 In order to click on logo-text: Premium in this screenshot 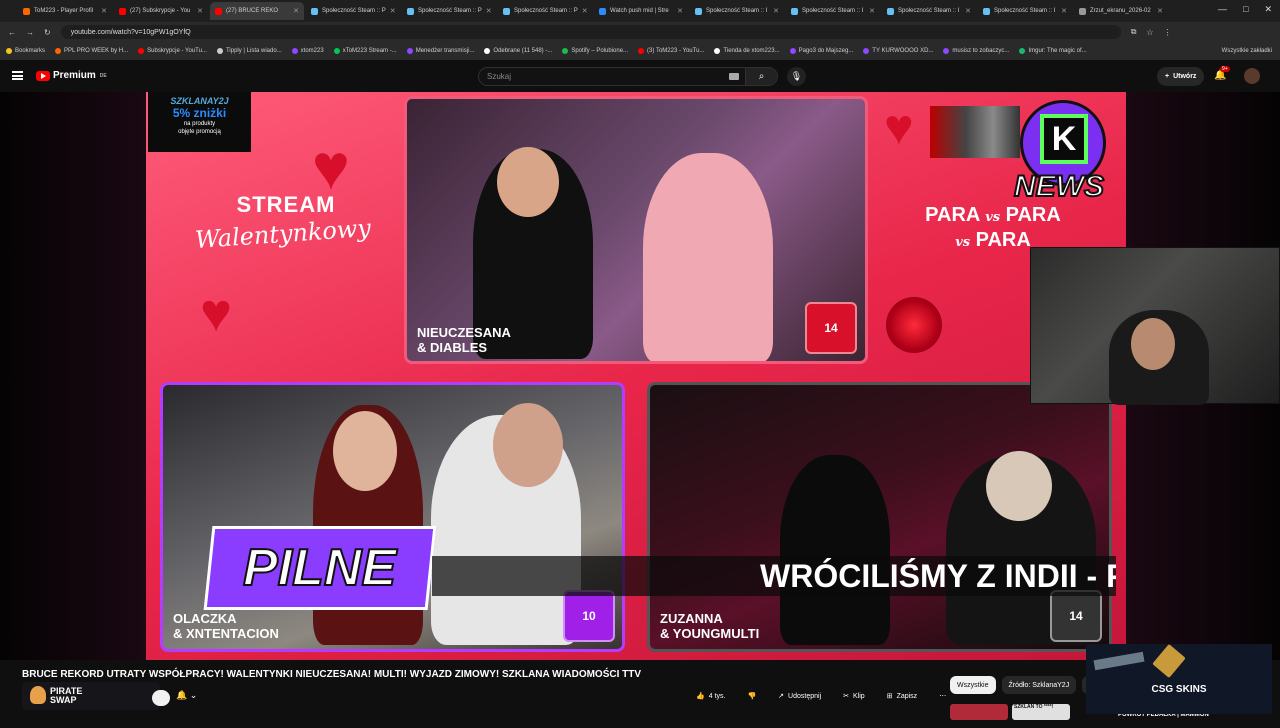, I will do `click(74, 75)`.